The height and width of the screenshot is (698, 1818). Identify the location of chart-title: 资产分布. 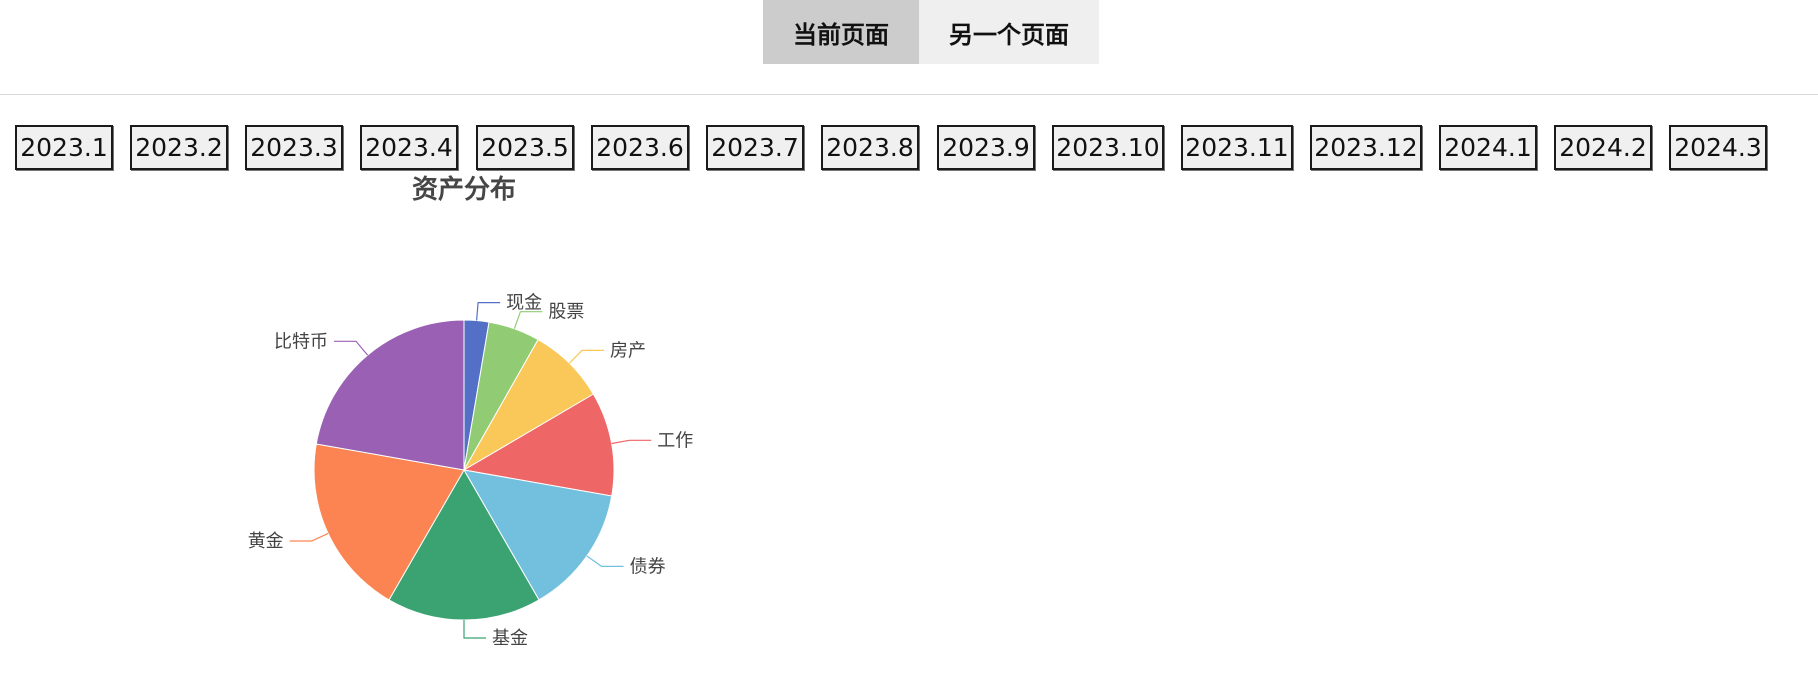
(464, 190).